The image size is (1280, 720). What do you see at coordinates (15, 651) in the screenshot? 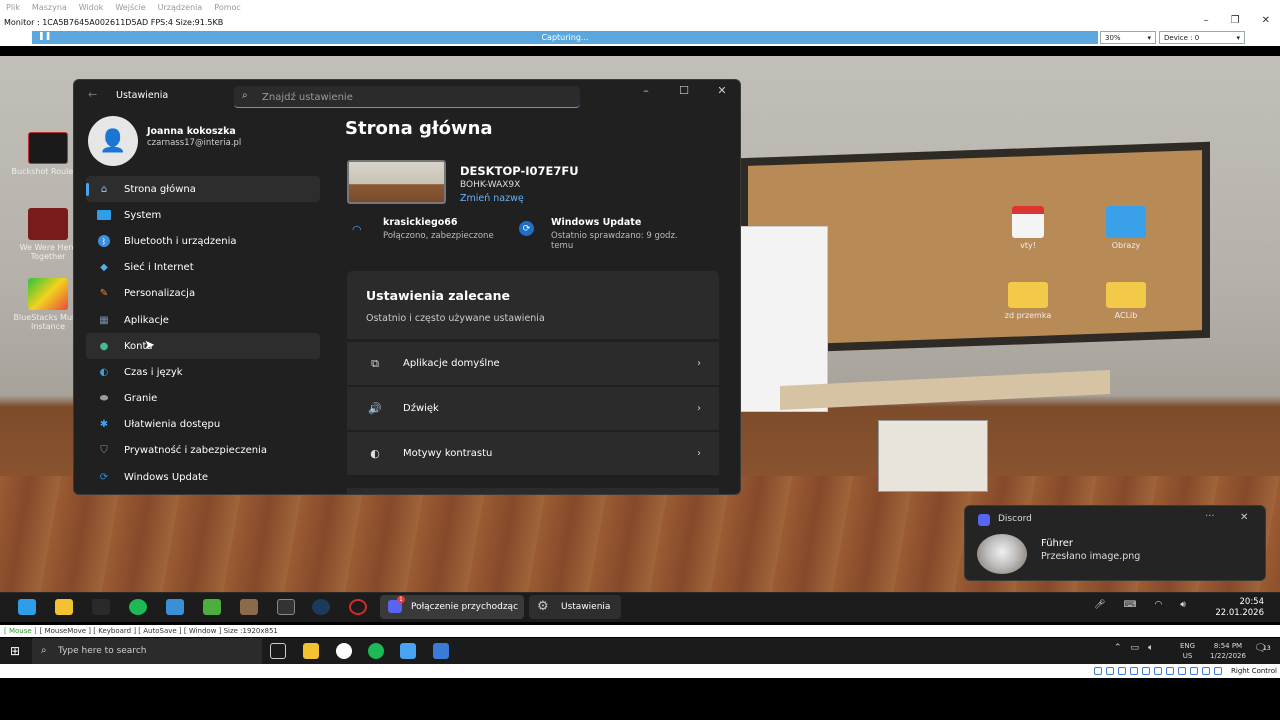
I see `windows-start-icon: ⊞` at bounding box center [15, 651].